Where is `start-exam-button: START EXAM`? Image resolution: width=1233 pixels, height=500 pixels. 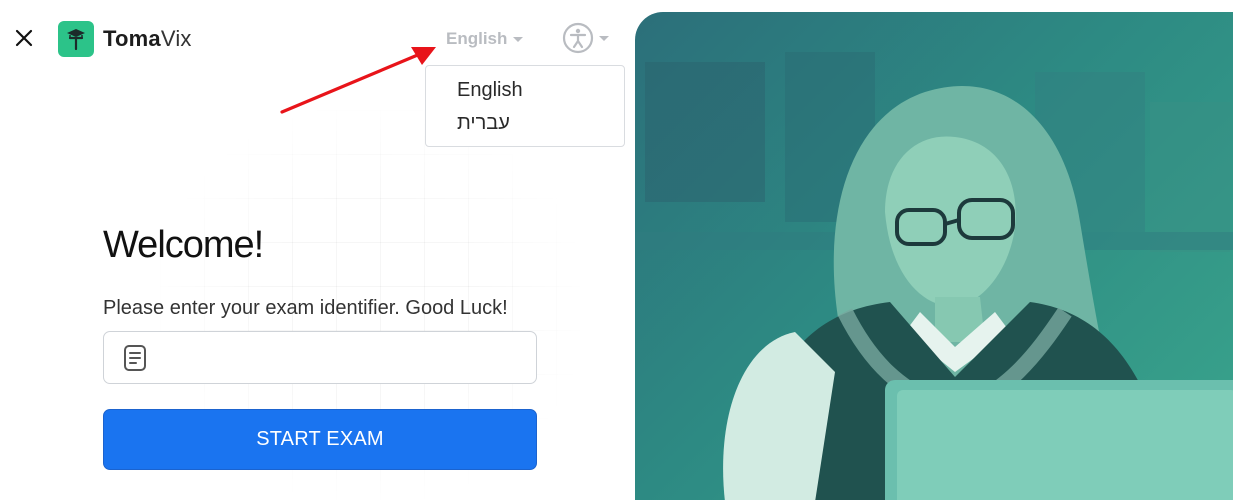
start-exam-button: START EXAM is located at coordinates (320, 439).